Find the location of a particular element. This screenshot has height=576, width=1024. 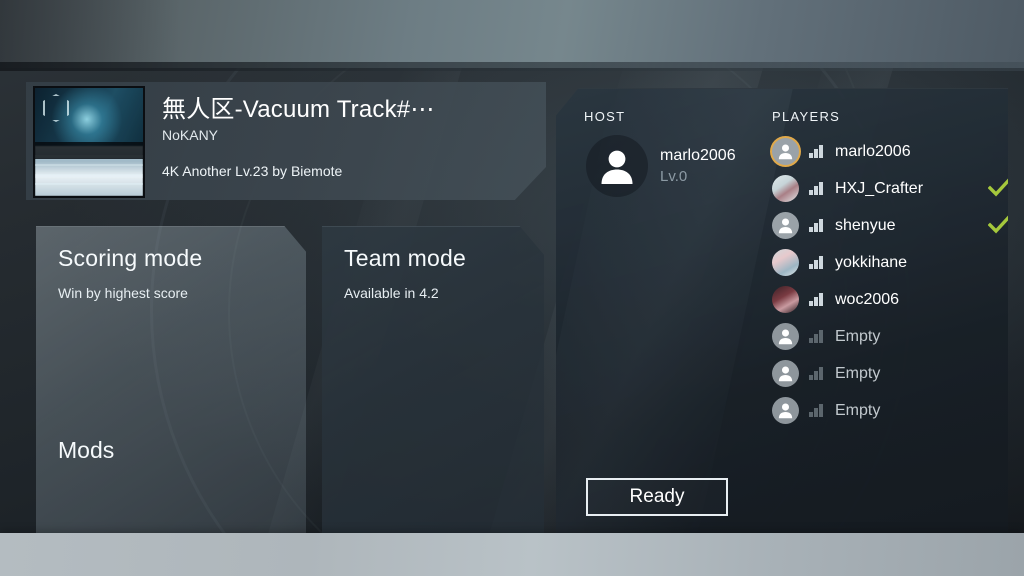

song-title: 無人区-Vacuum Track#⋯ is located at coordinates (298, 109).